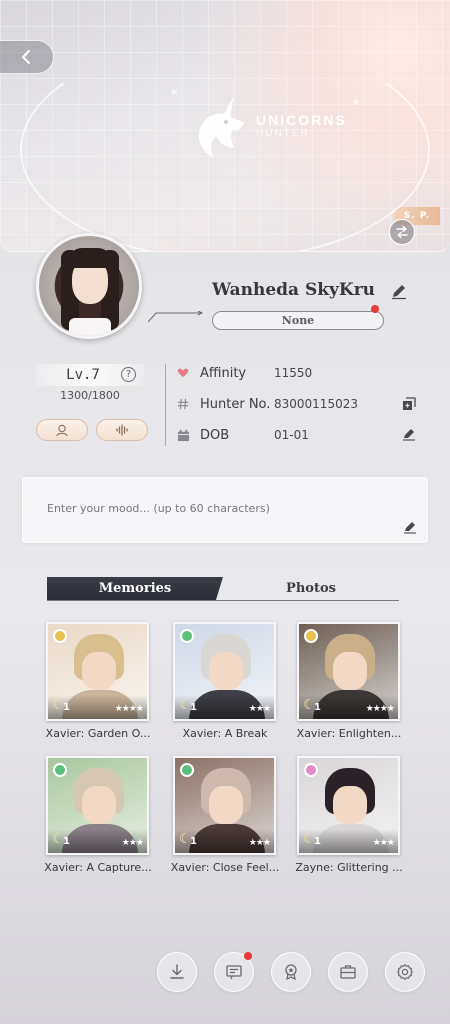 The width and height of the screenshot is (450, 1024). I want to click on dob-value: 01-01, so click(291, 435).